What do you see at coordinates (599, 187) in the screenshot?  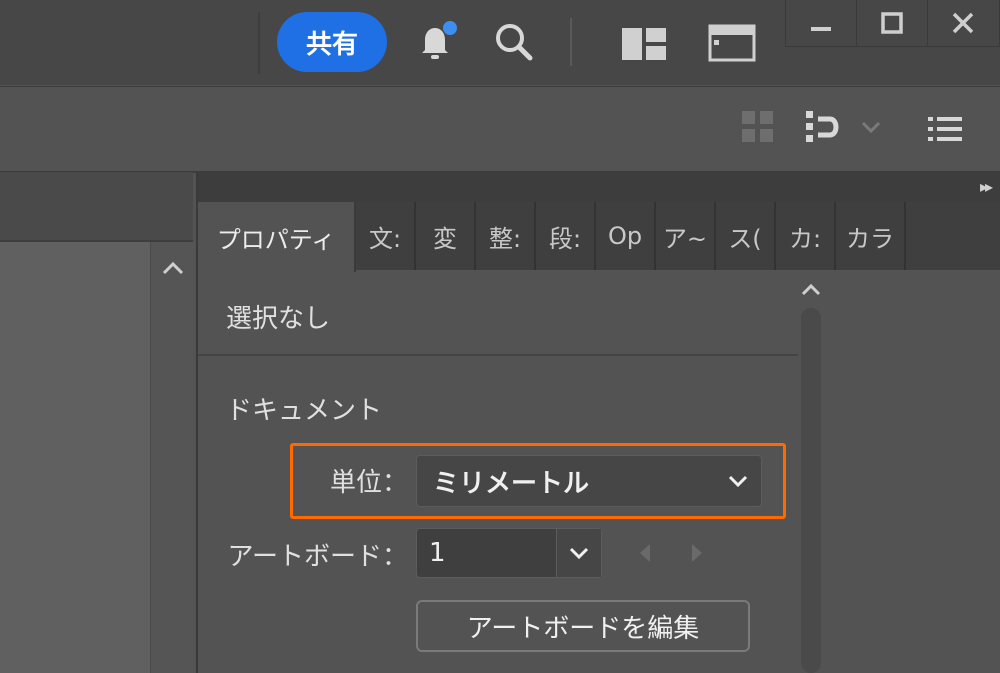 I see `panel-header: ▸▸` at bounding box center [599, 187].